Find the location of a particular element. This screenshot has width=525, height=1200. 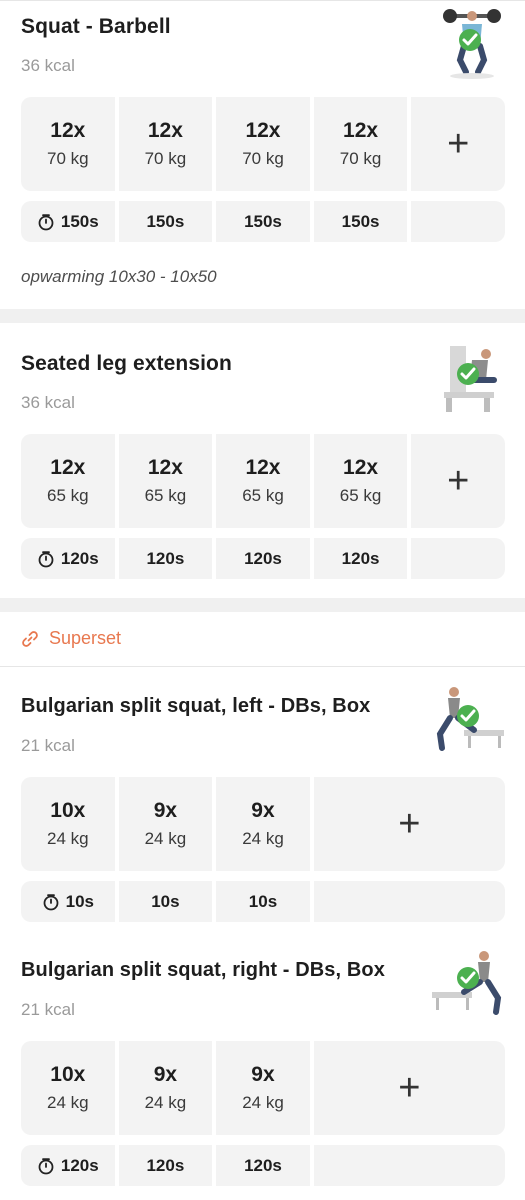

rests-row: 150s 150s 150s 150s is located at coordinates (263, 221).